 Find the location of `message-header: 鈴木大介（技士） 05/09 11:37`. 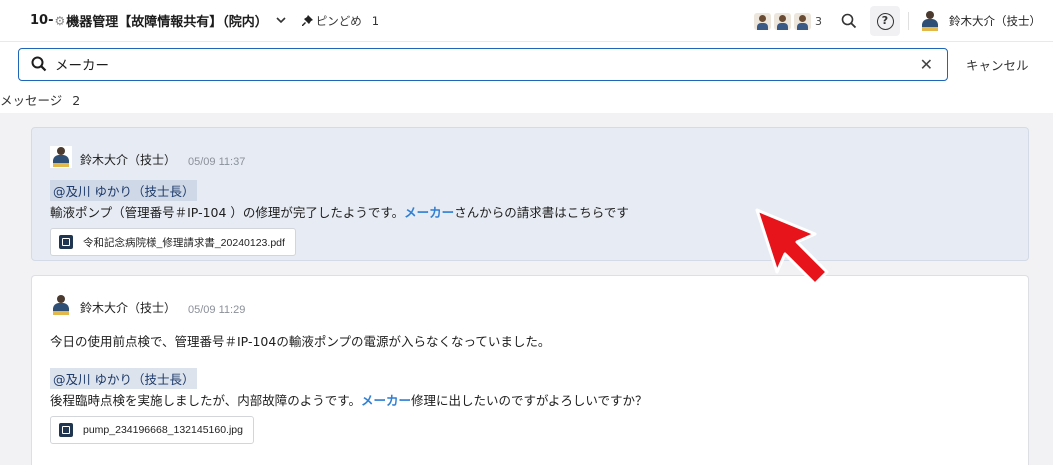

message-header: 鈴木大介（技士） 05/09 11:37 is located at coordinates (147, 157).